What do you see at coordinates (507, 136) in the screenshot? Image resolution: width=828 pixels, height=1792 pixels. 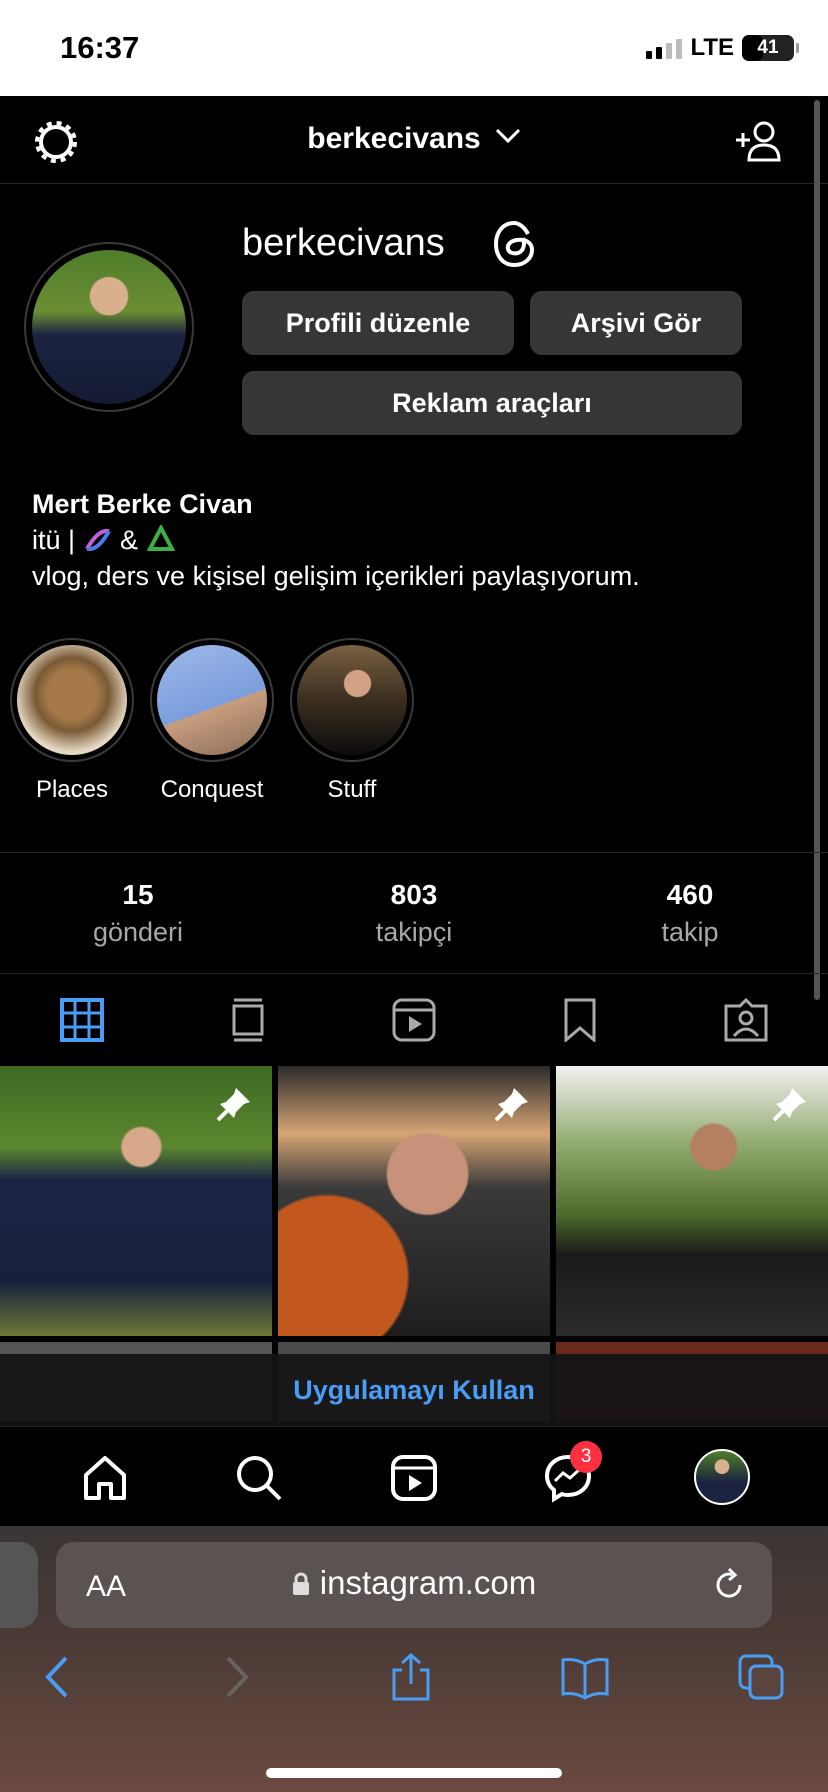 I see `chevron-down-icon` at bounding box center [507, 136].